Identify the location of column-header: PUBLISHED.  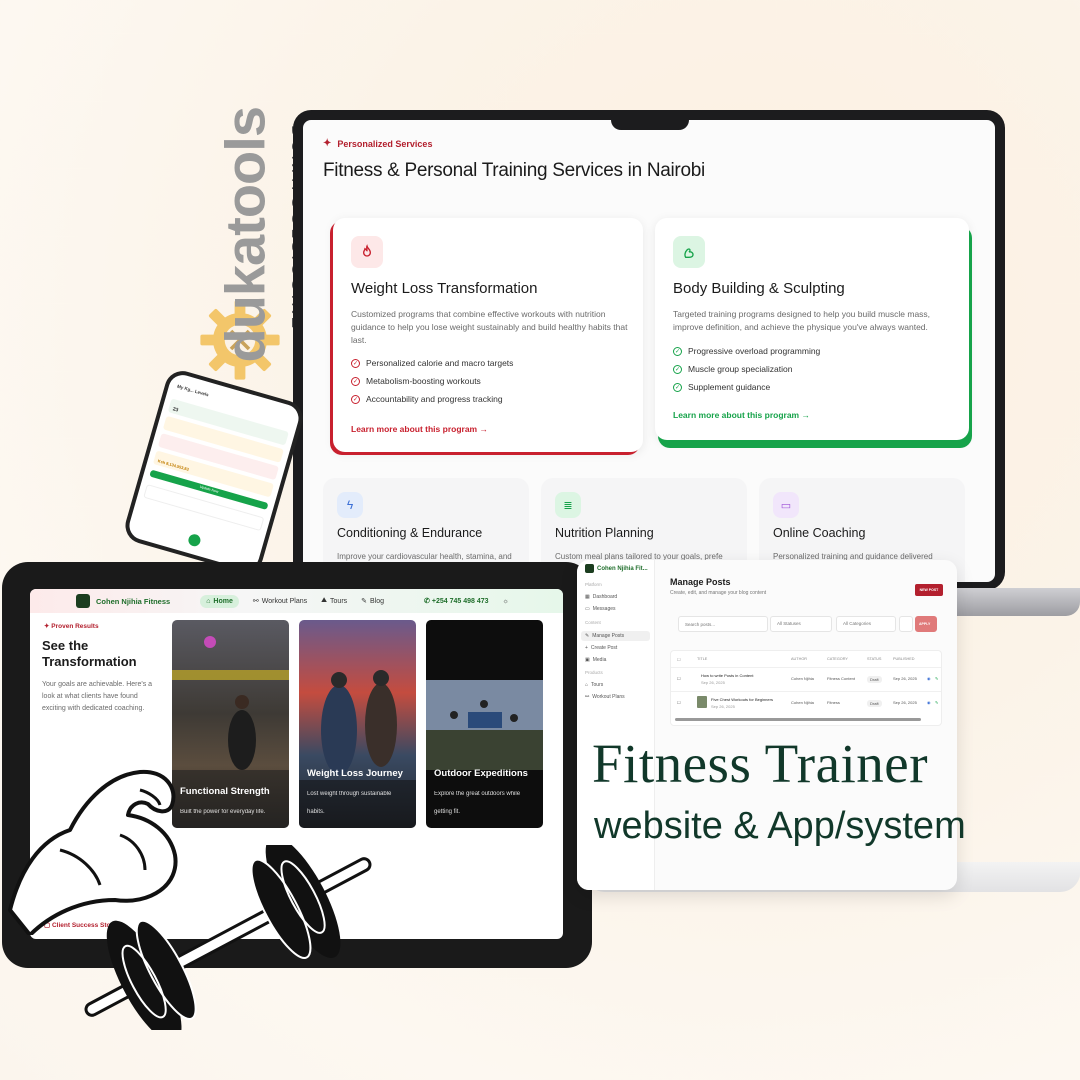
(904, 659).